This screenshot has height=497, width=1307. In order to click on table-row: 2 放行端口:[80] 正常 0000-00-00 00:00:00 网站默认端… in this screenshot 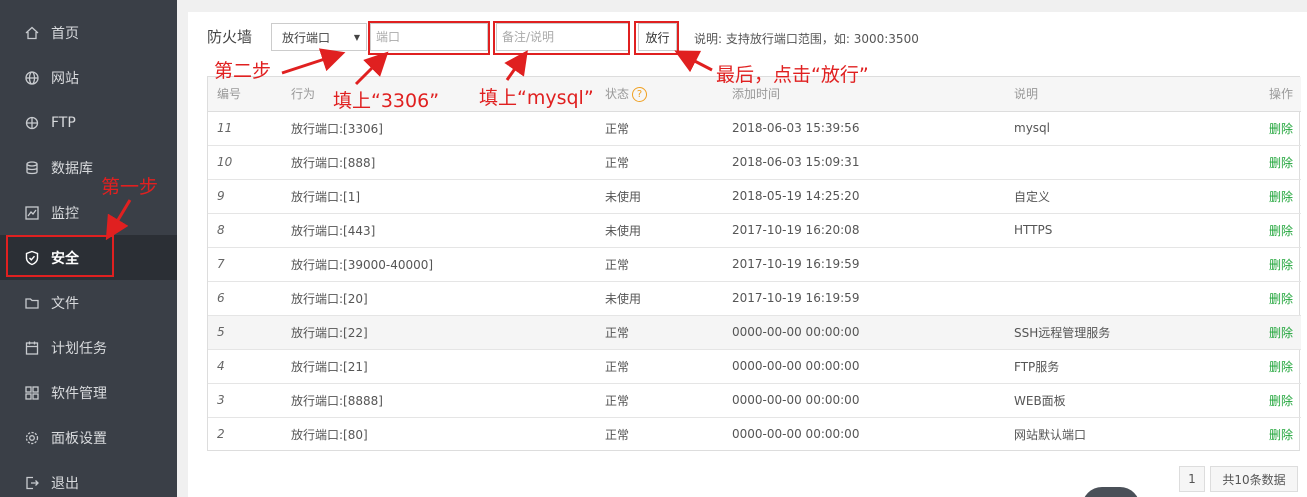, I will do `click(754, 434)`.